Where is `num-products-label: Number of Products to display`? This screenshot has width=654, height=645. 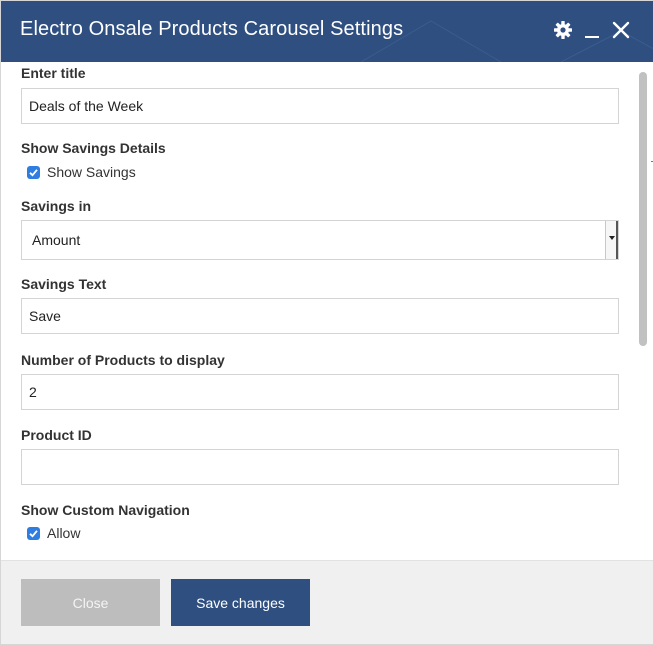 num-products-label: Number of Products to display is located at coordinates (123, 360).